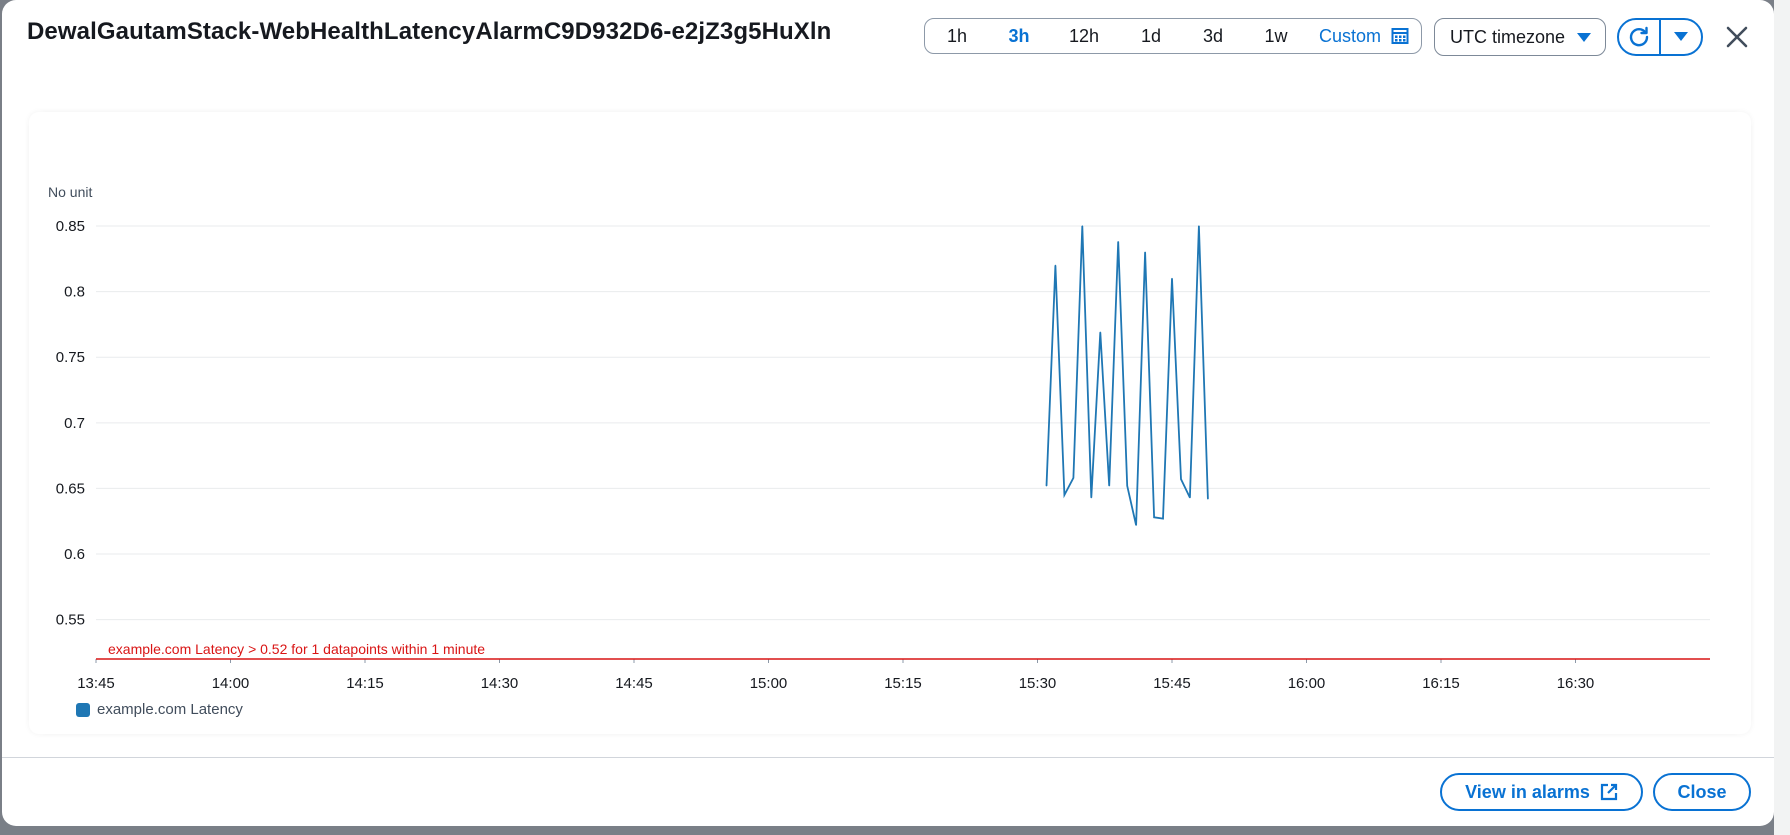  Describe the element at coordinates (365, 683) in the screenshot. I see `x-tick-label: 14:15` at that location.